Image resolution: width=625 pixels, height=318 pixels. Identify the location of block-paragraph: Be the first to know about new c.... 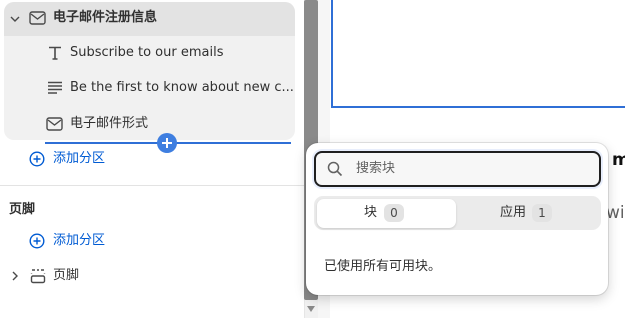
(182, 88).